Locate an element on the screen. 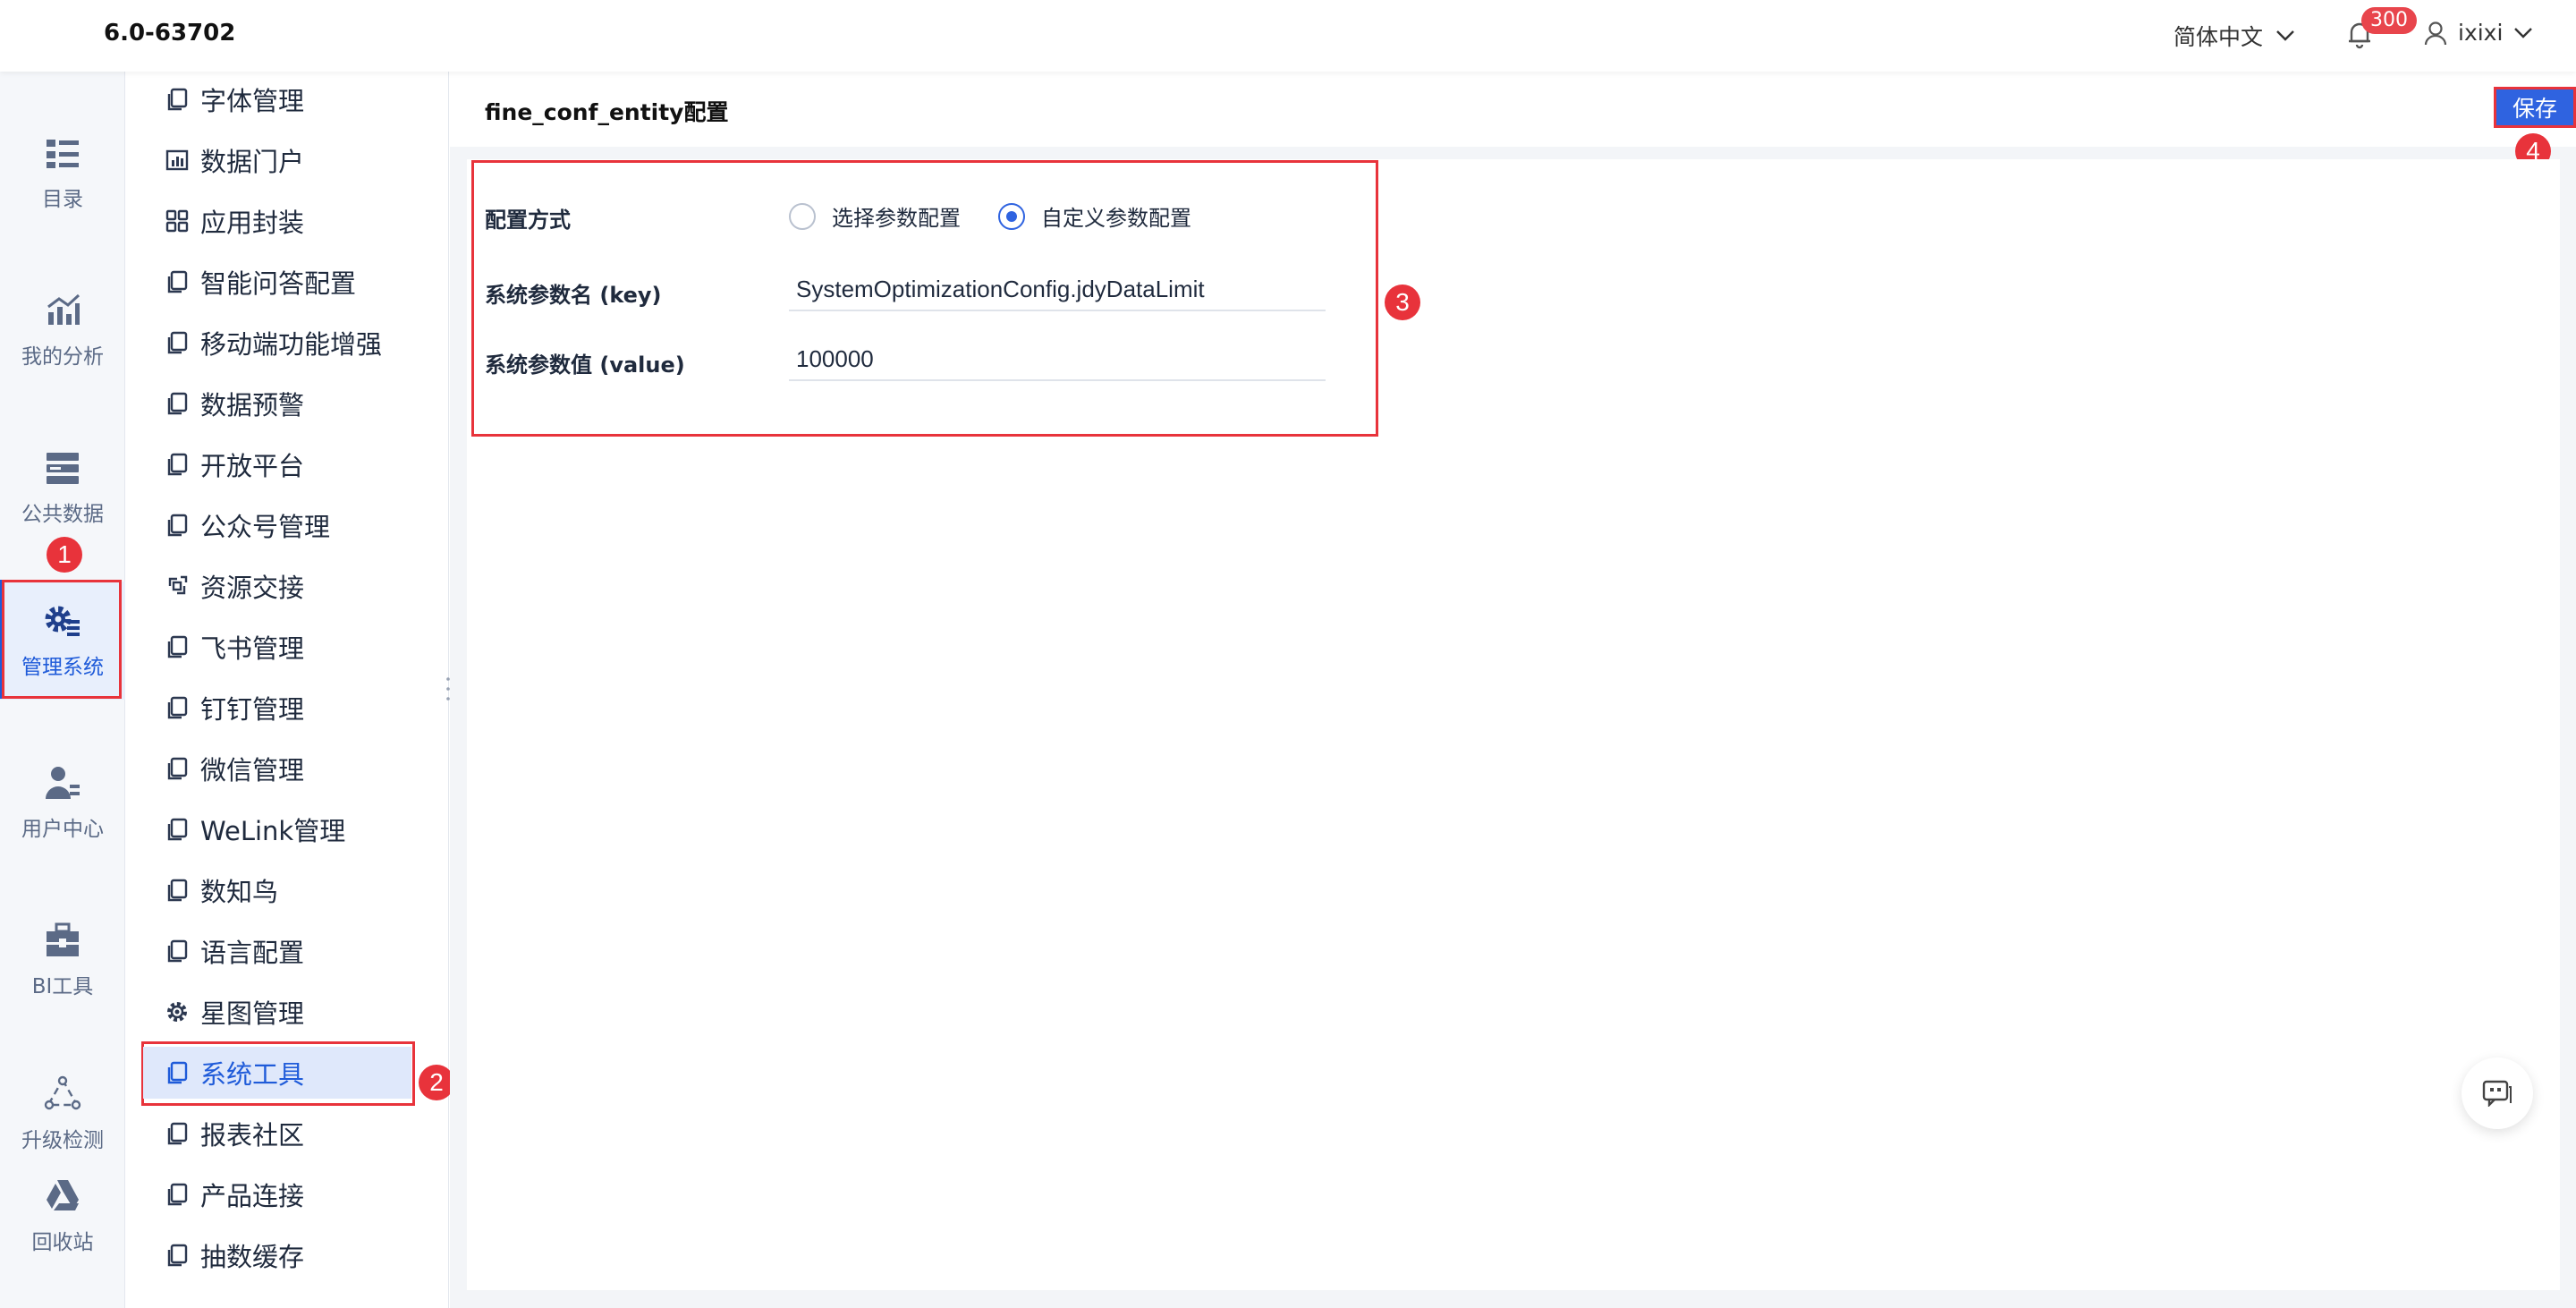  menu-item: WeLink管理 is located at coordinates (277, 829).